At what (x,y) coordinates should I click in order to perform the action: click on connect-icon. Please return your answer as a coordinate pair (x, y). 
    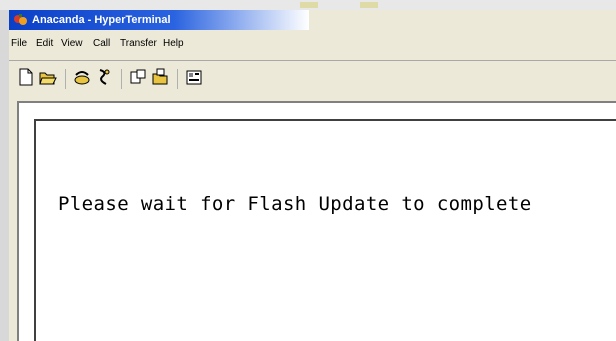
    Looking at the image, I should click on (82, 79).